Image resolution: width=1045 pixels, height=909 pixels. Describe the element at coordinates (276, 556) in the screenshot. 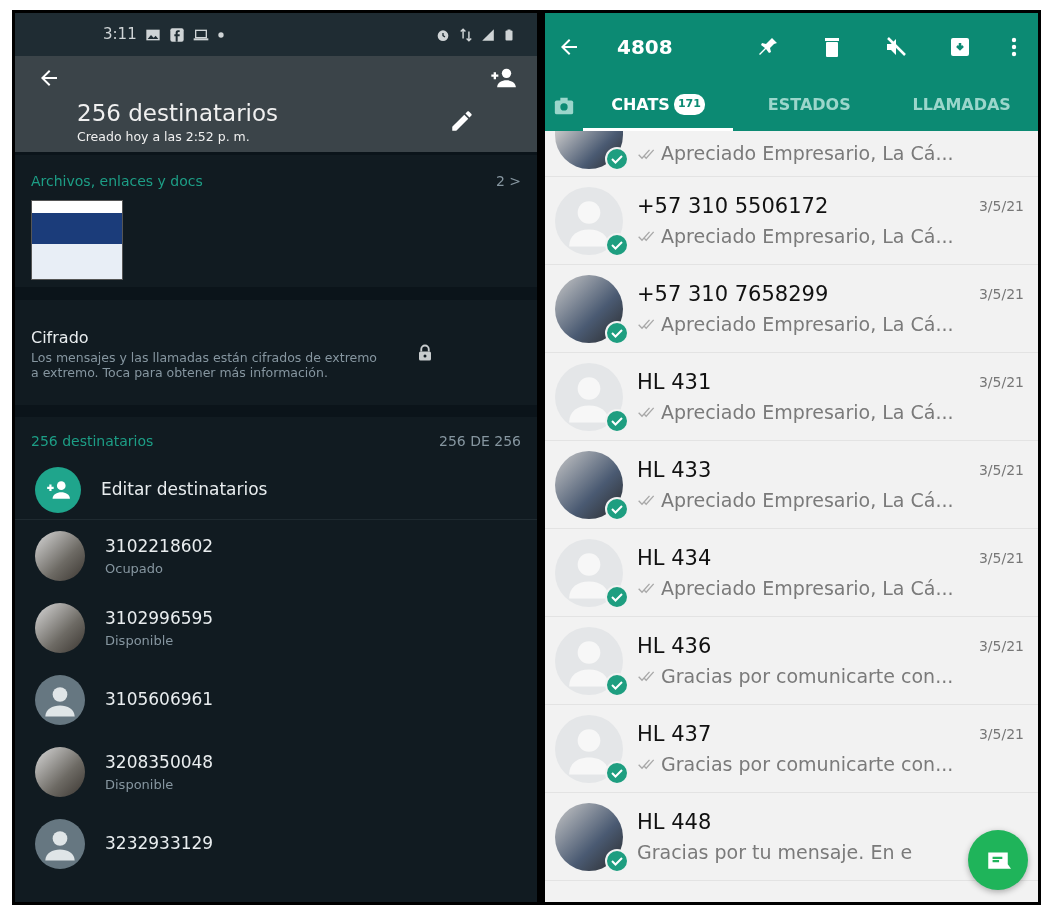

I see `recipient-row: 3102218602 Ocupado` at that location.